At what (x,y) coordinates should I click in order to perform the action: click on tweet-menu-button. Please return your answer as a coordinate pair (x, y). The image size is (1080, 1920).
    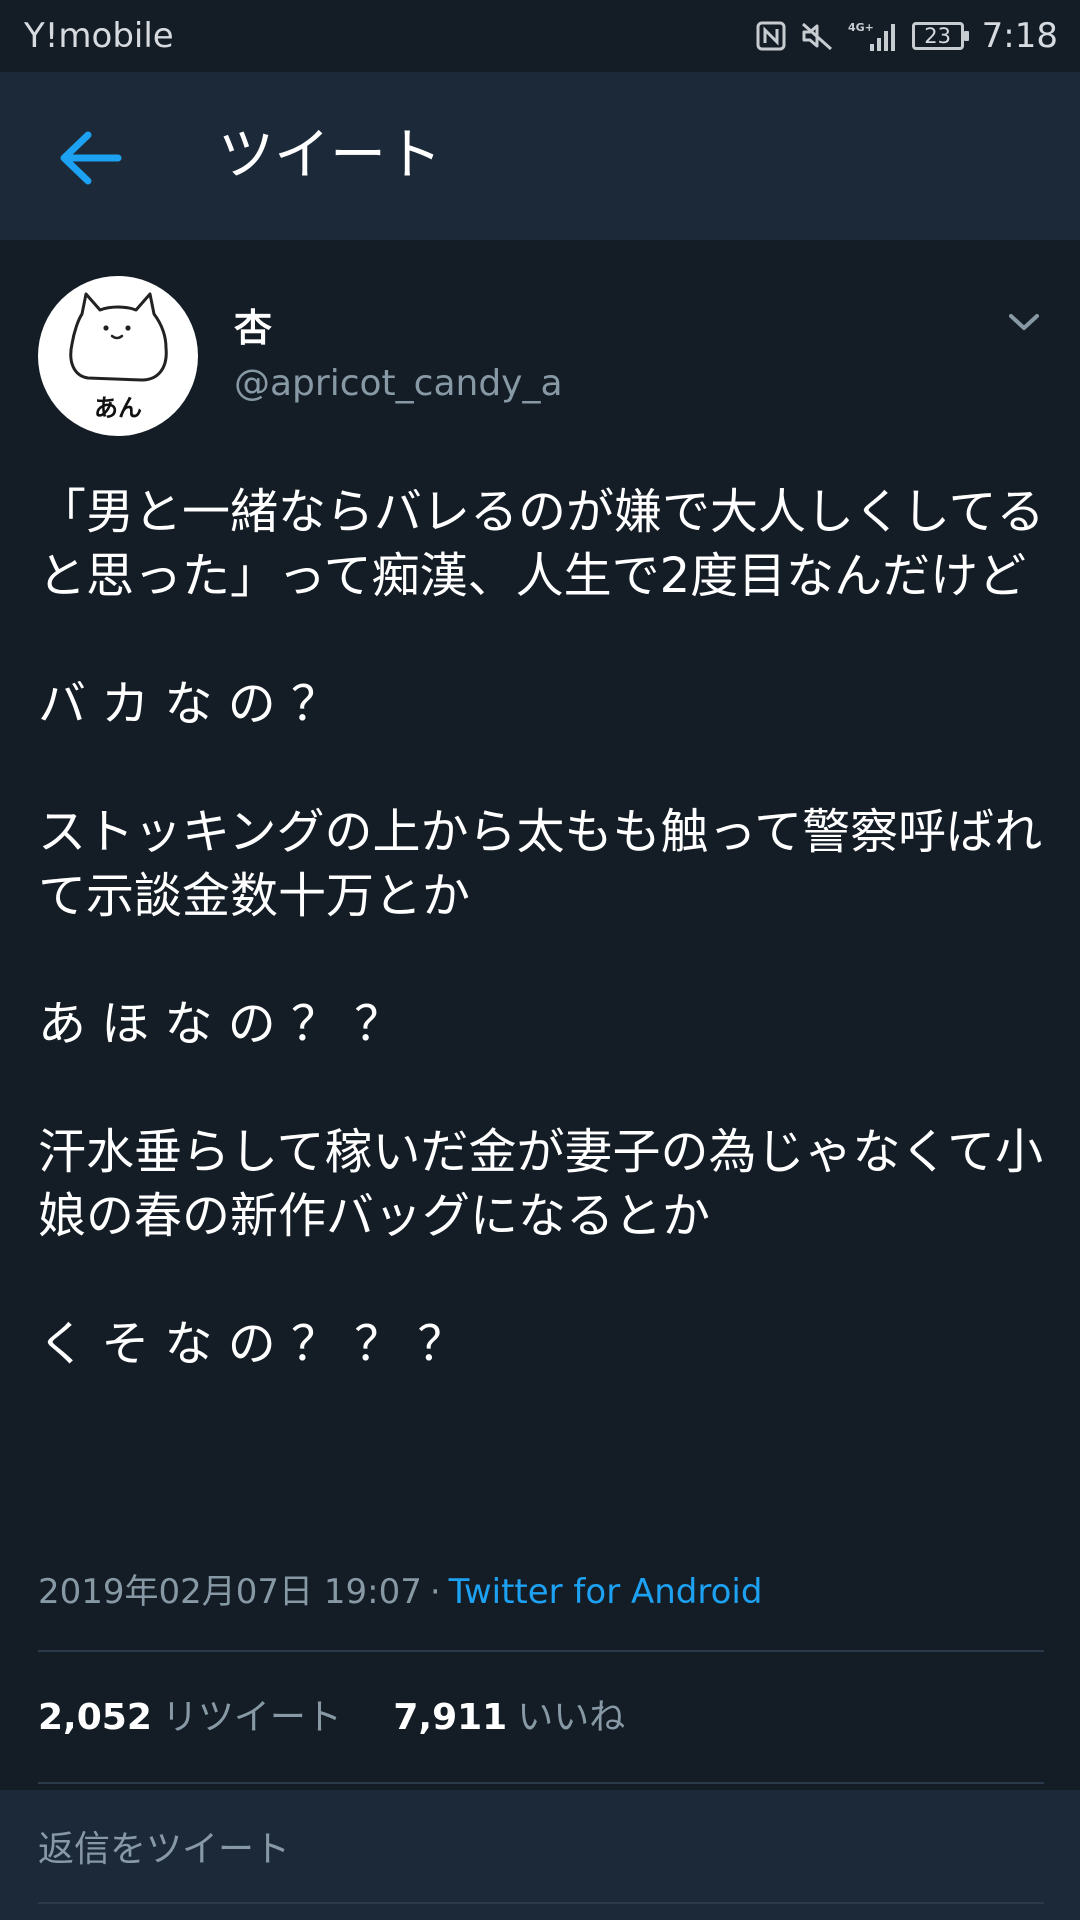
    Looking at the image, I should click on (1024, 322).